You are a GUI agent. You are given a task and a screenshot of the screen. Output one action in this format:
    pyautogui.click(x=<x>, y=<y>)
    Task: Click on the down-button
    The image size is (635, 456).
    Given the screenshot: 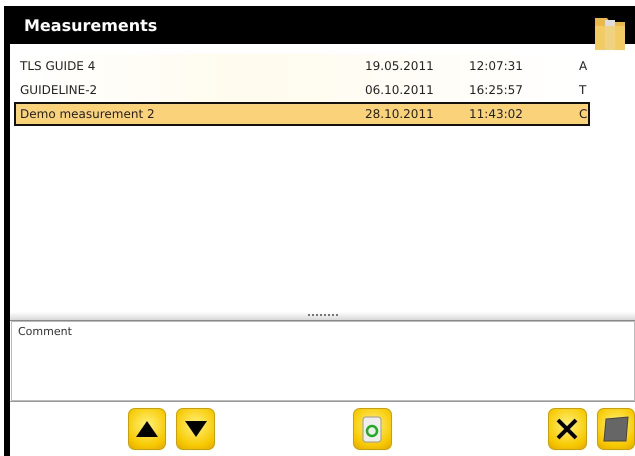 What is the action you would take?
    pyautogui.click(x=195, y=429)
    